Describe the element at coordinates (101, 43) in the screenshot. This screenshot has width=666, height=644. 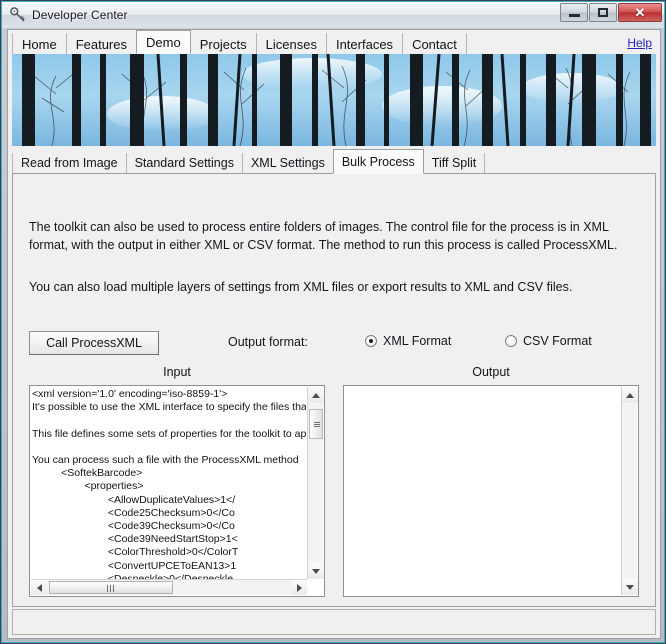
I see `tab-features: Features` at that location.